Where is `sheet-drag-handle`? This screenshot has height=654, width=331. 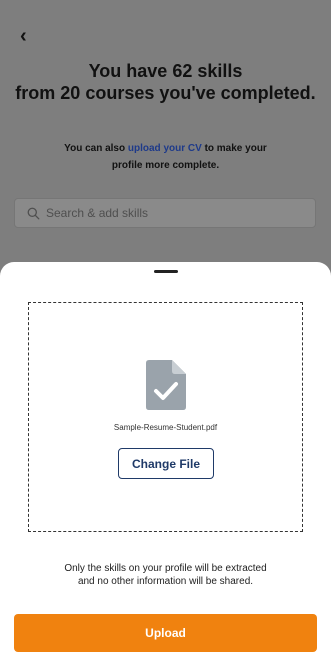 sheet-drag-handle is located at coordinates (166, 271).